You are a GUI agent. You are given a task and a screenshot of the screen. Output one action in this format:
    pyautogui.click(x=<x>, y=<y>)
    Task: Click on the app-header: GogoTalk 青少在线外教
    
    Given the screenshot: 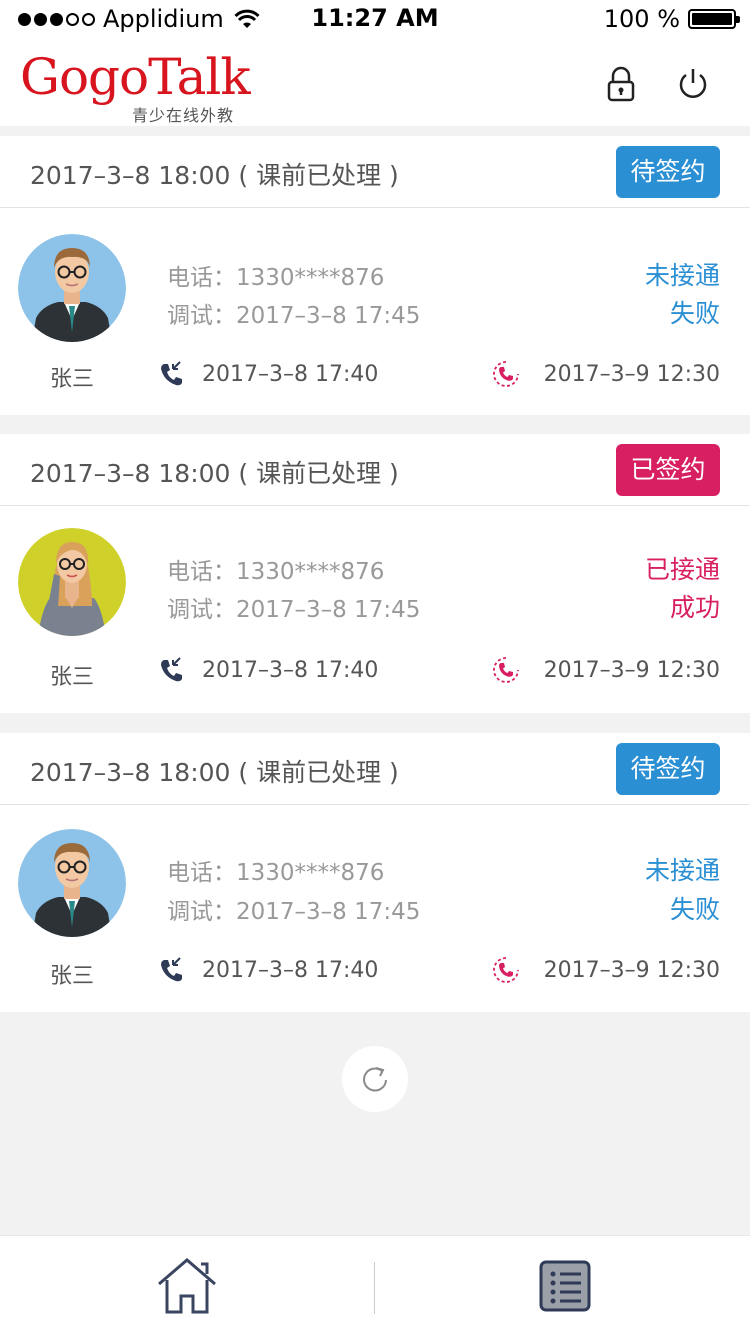 What is the action you would take?
    pyautogui.click(x=375, y=83)
    